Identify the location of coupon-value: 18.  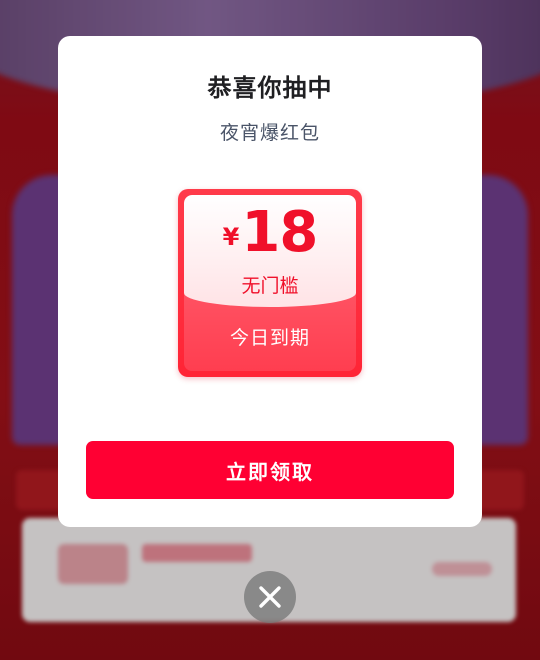
(279, 232).